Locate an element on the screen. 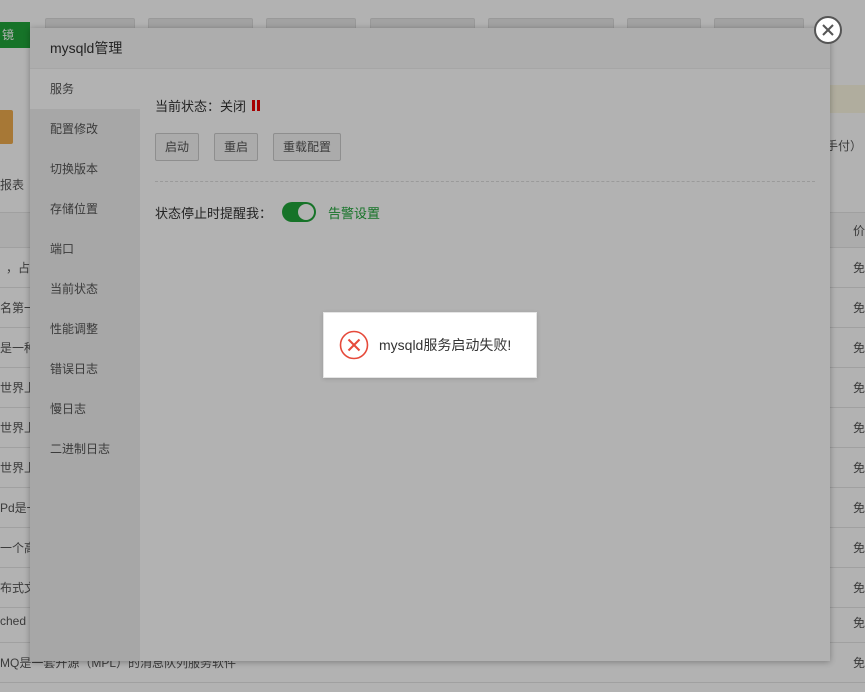 The image size is (865, 692). close-icon is located at coordinates (828, 30).